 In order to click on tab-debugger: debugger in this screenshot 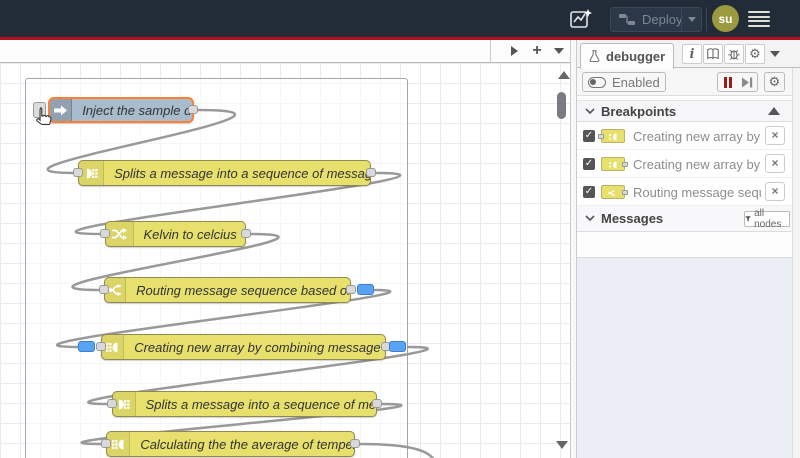, I will do `click(627, 56)`.